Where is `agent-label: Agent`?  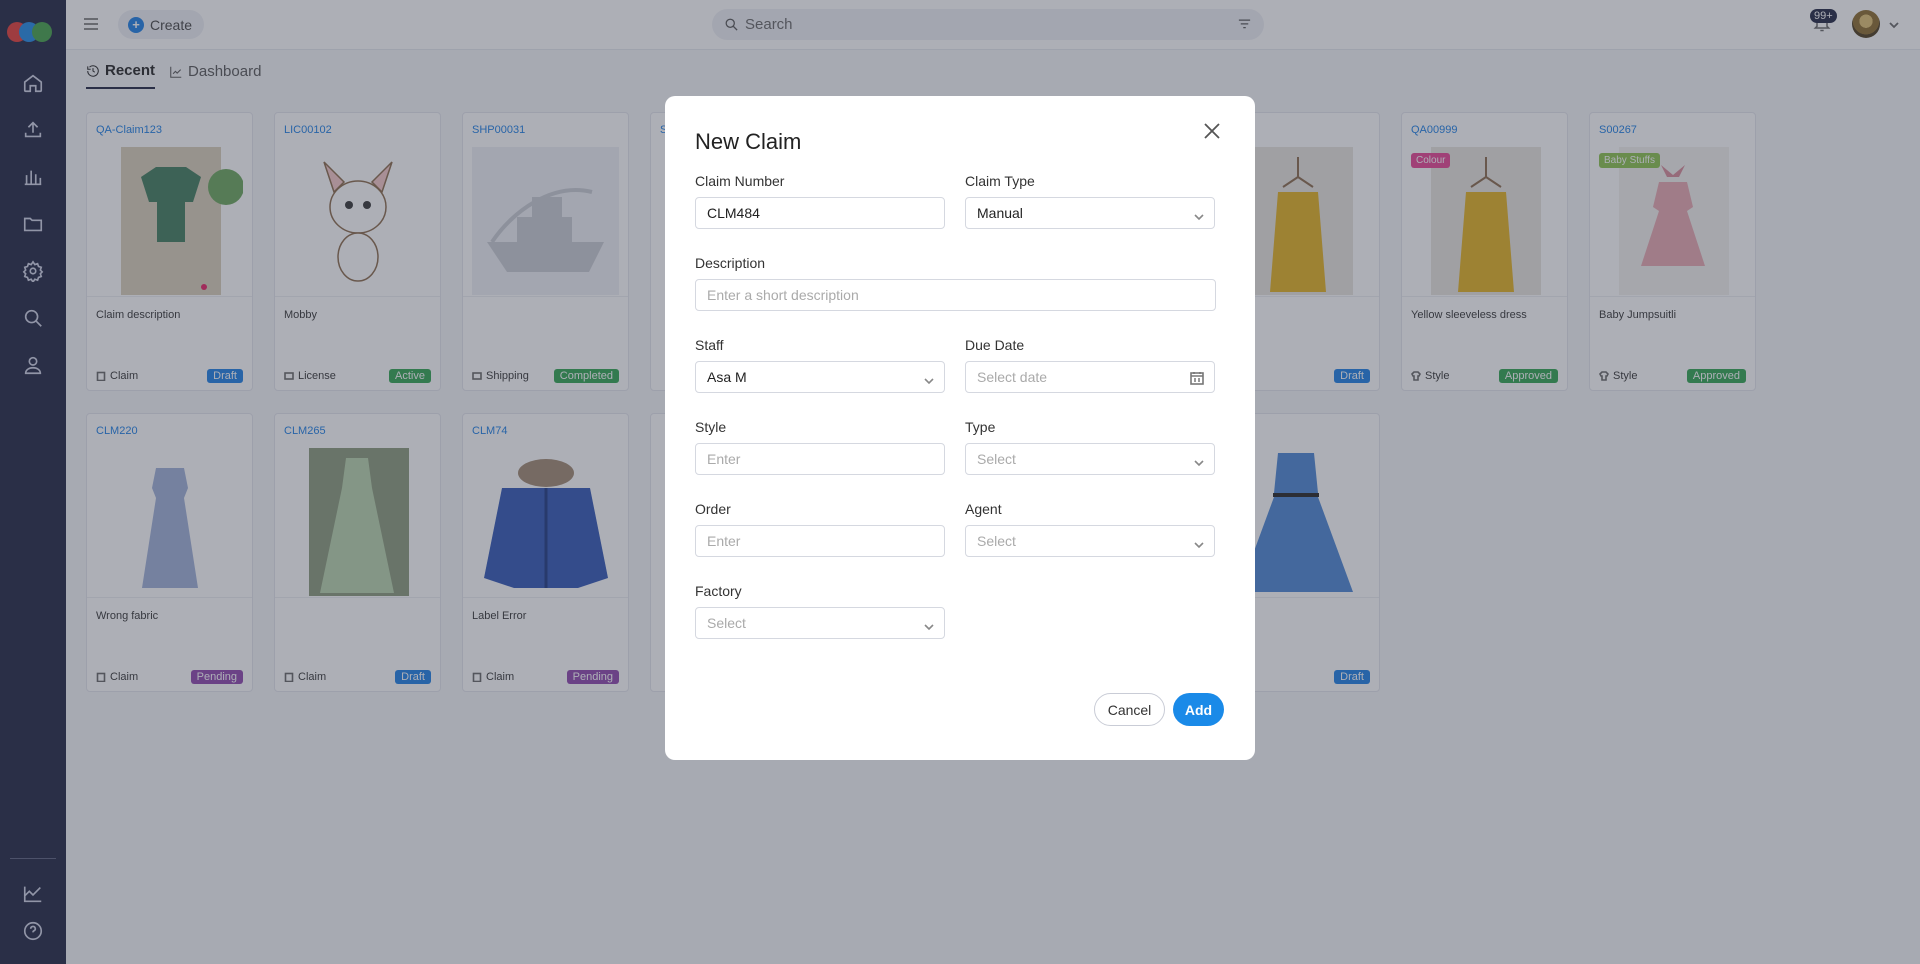 agent-label: Agent is located at coordinates (983, 509).